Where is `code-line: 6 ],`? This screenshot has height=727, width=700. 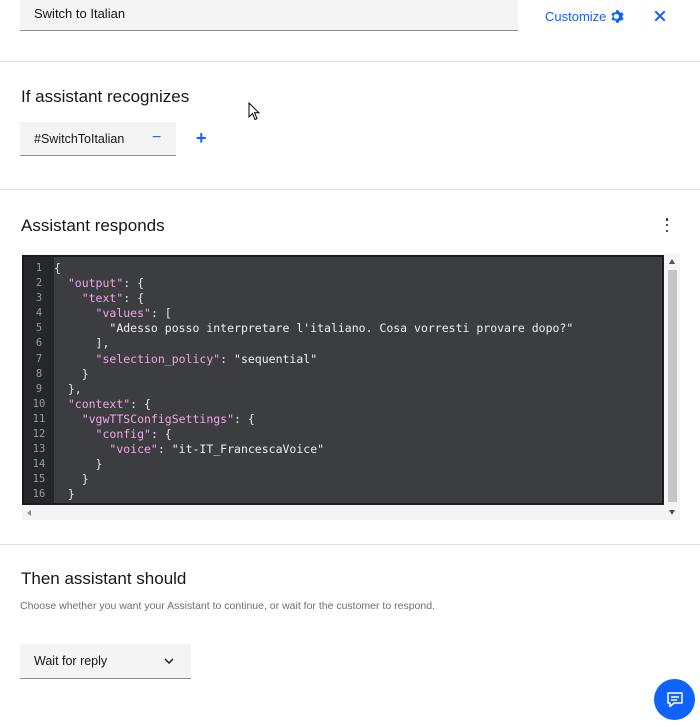
code-line: 6 ], is located at coordinates (343, 343).